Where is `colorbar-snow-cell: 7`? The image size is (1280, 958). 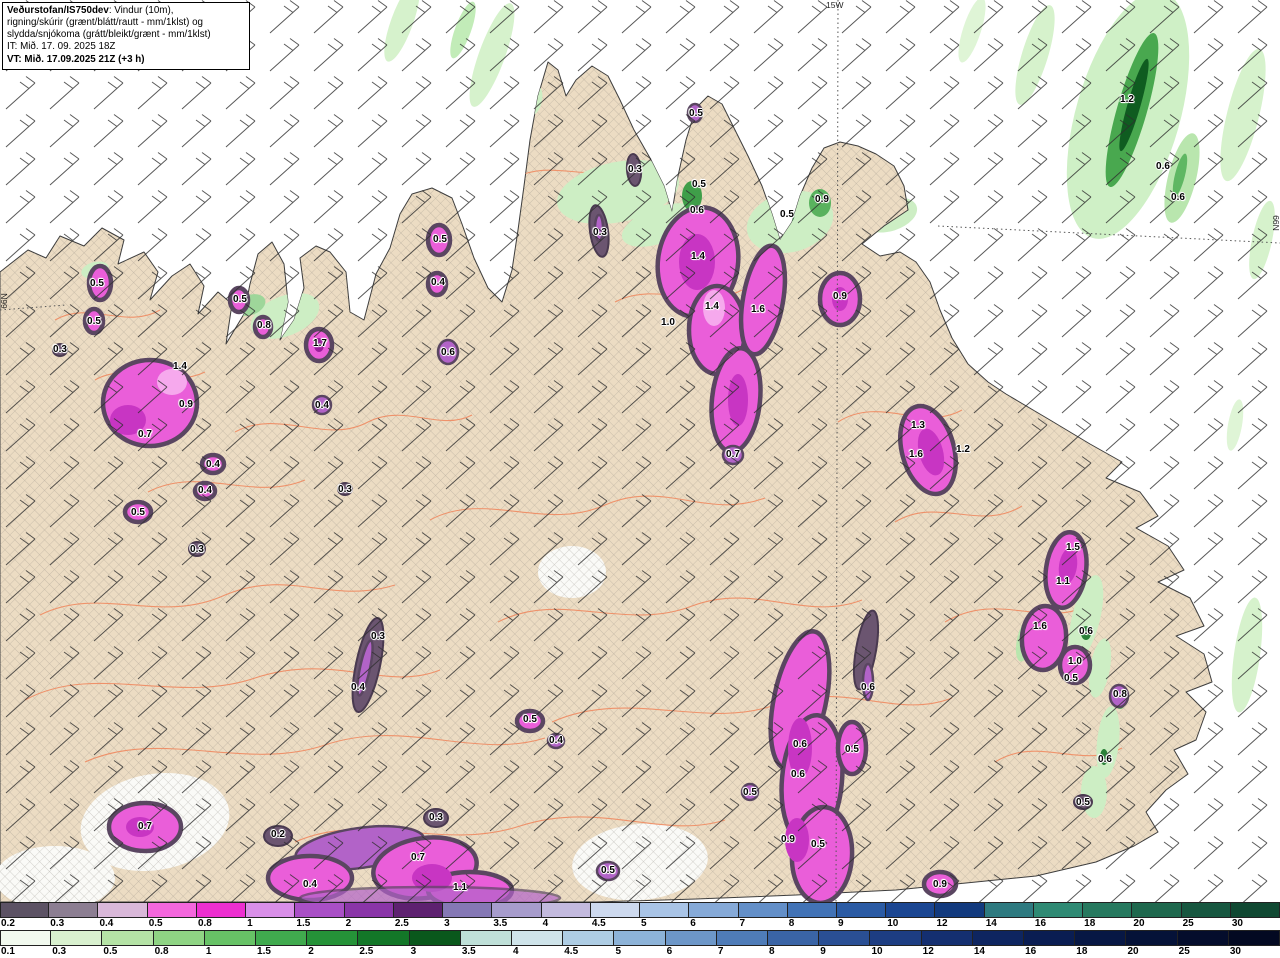
colorbar-snow-cell: 7 is located at coordinates (742, 944).